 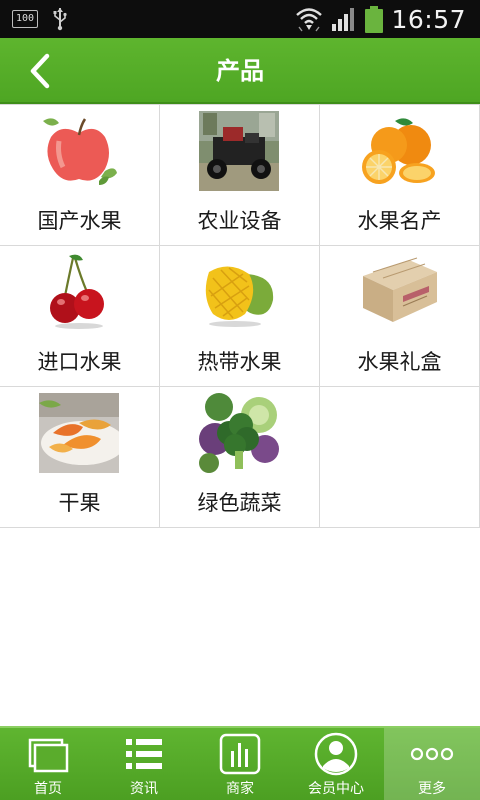 I want to click on back-button, so click(x=40, y=71).